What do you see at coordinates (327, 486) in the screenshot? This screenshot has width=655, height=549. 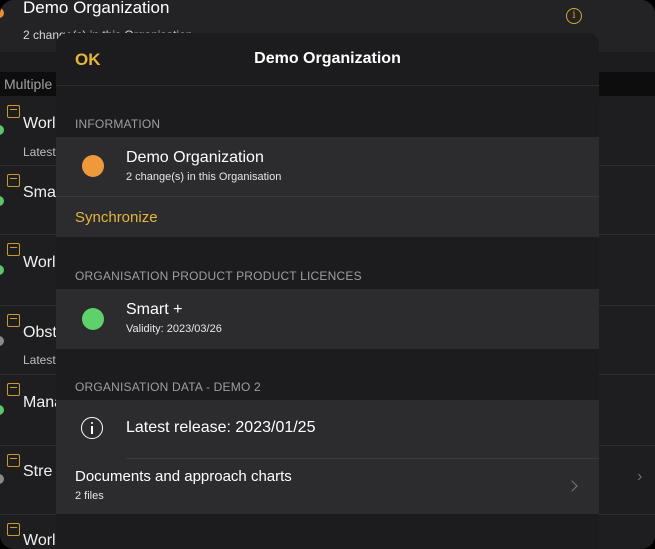 I see `documents-cell: Documents and approach charts 2 files` at bounding box center [327, 486].